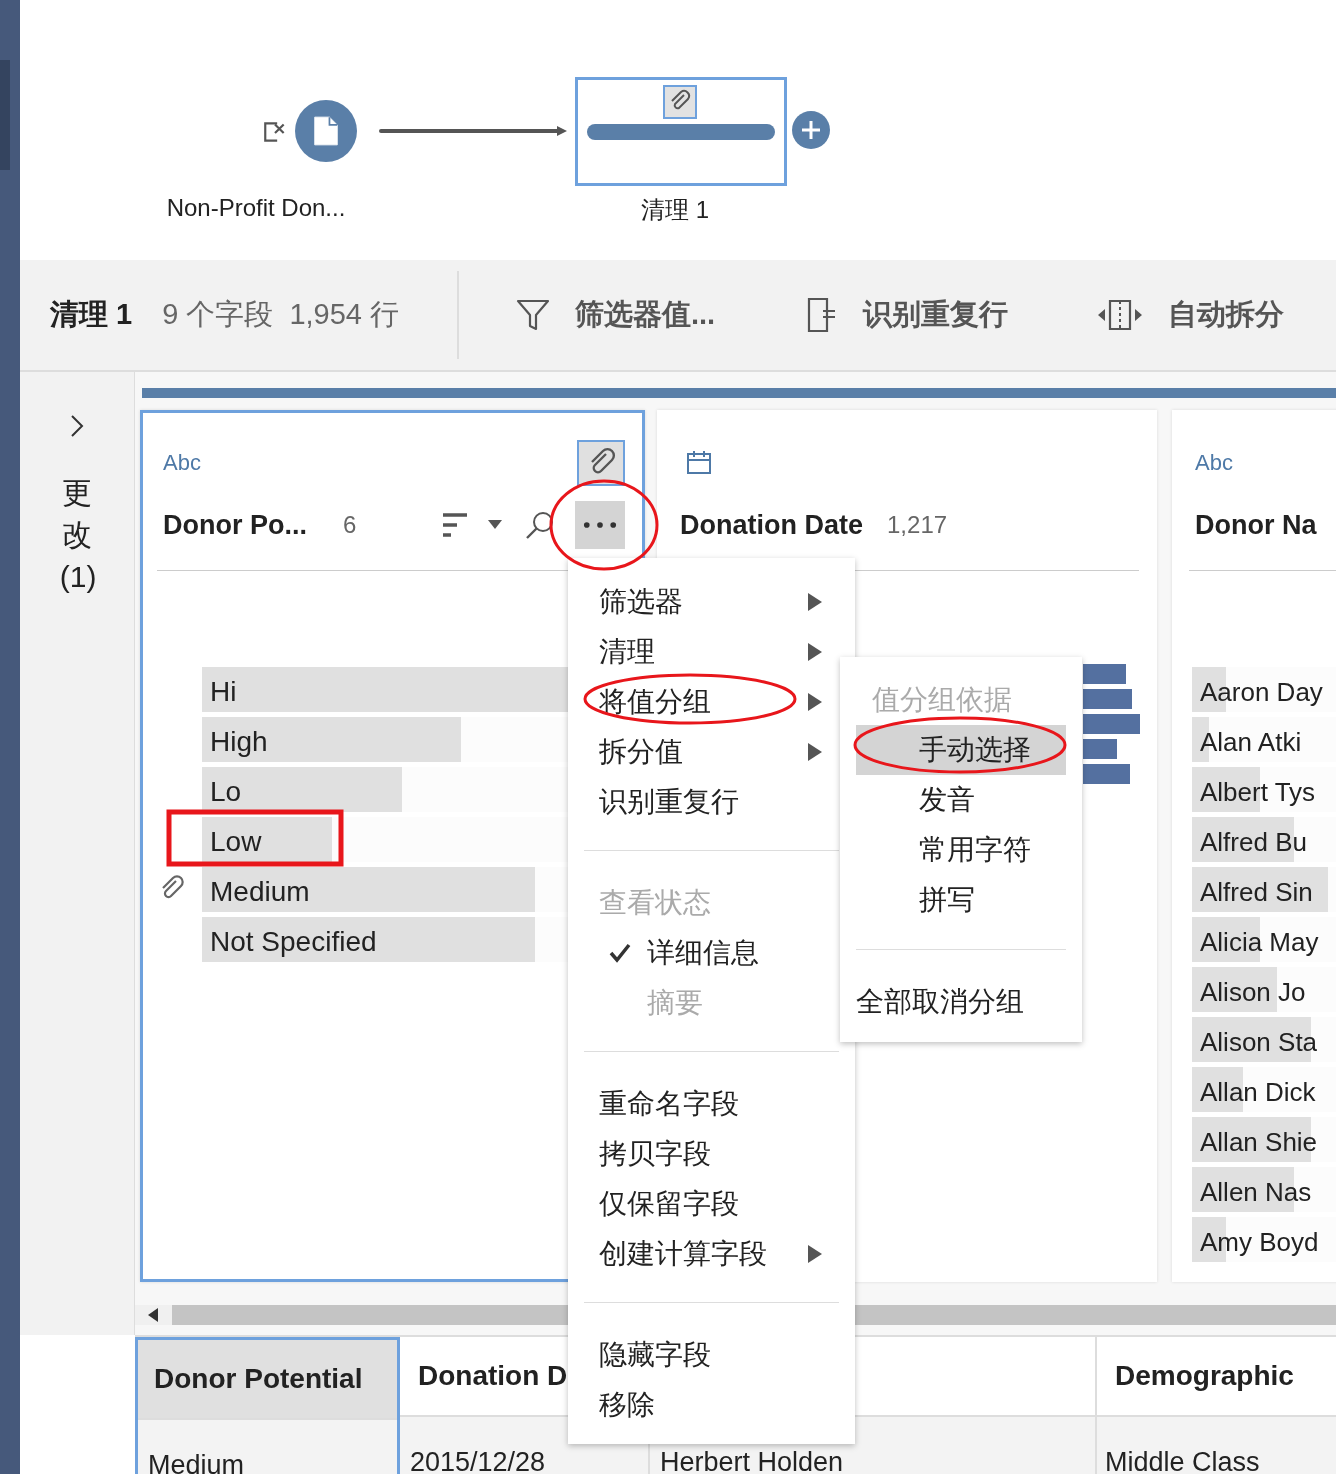 The height and width of the screenshot is (1474, 1336). I want to click on value-label: Hi, so click(223, 692).